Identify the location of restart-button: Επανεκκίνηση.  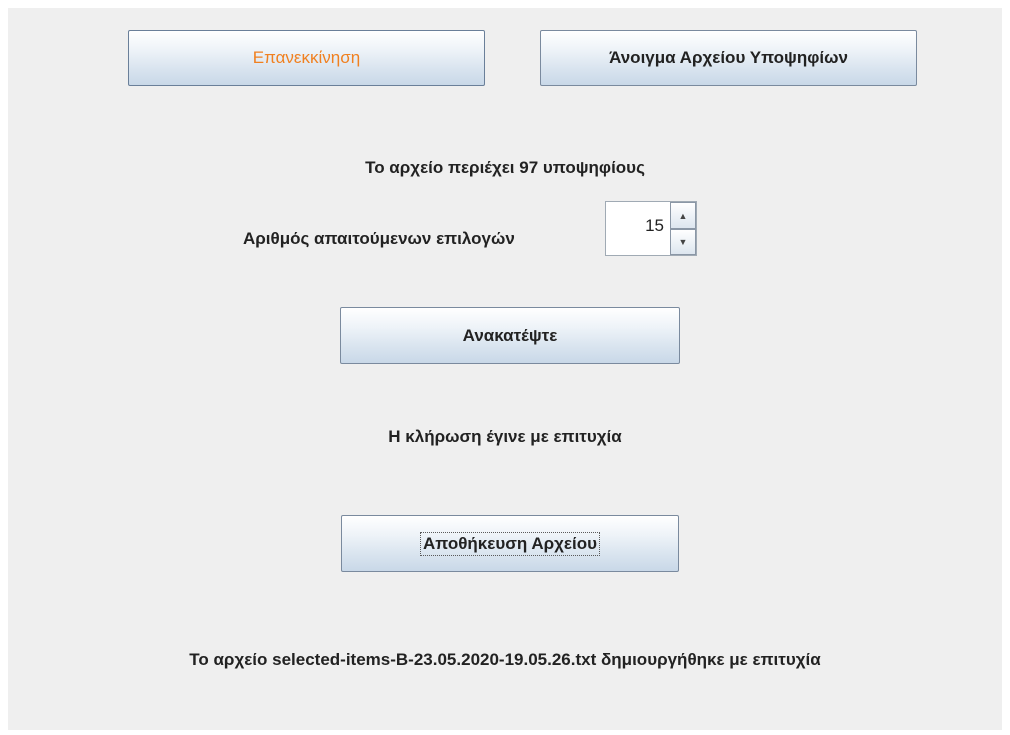
(306, 58).